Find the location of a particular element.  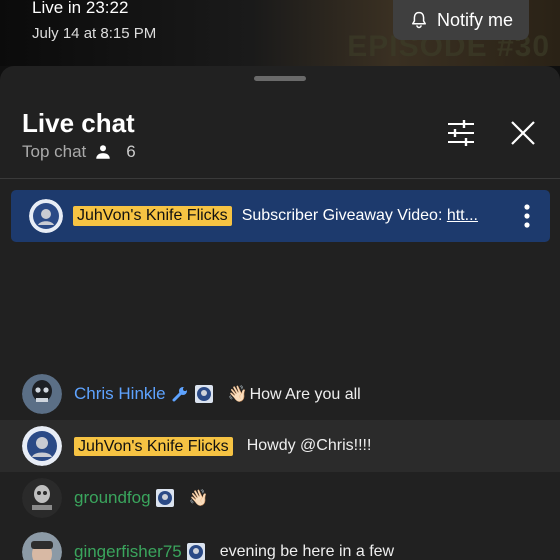

pinned-message-body: Subscriber Giveaway Video: is located at coordinates (344, 215).